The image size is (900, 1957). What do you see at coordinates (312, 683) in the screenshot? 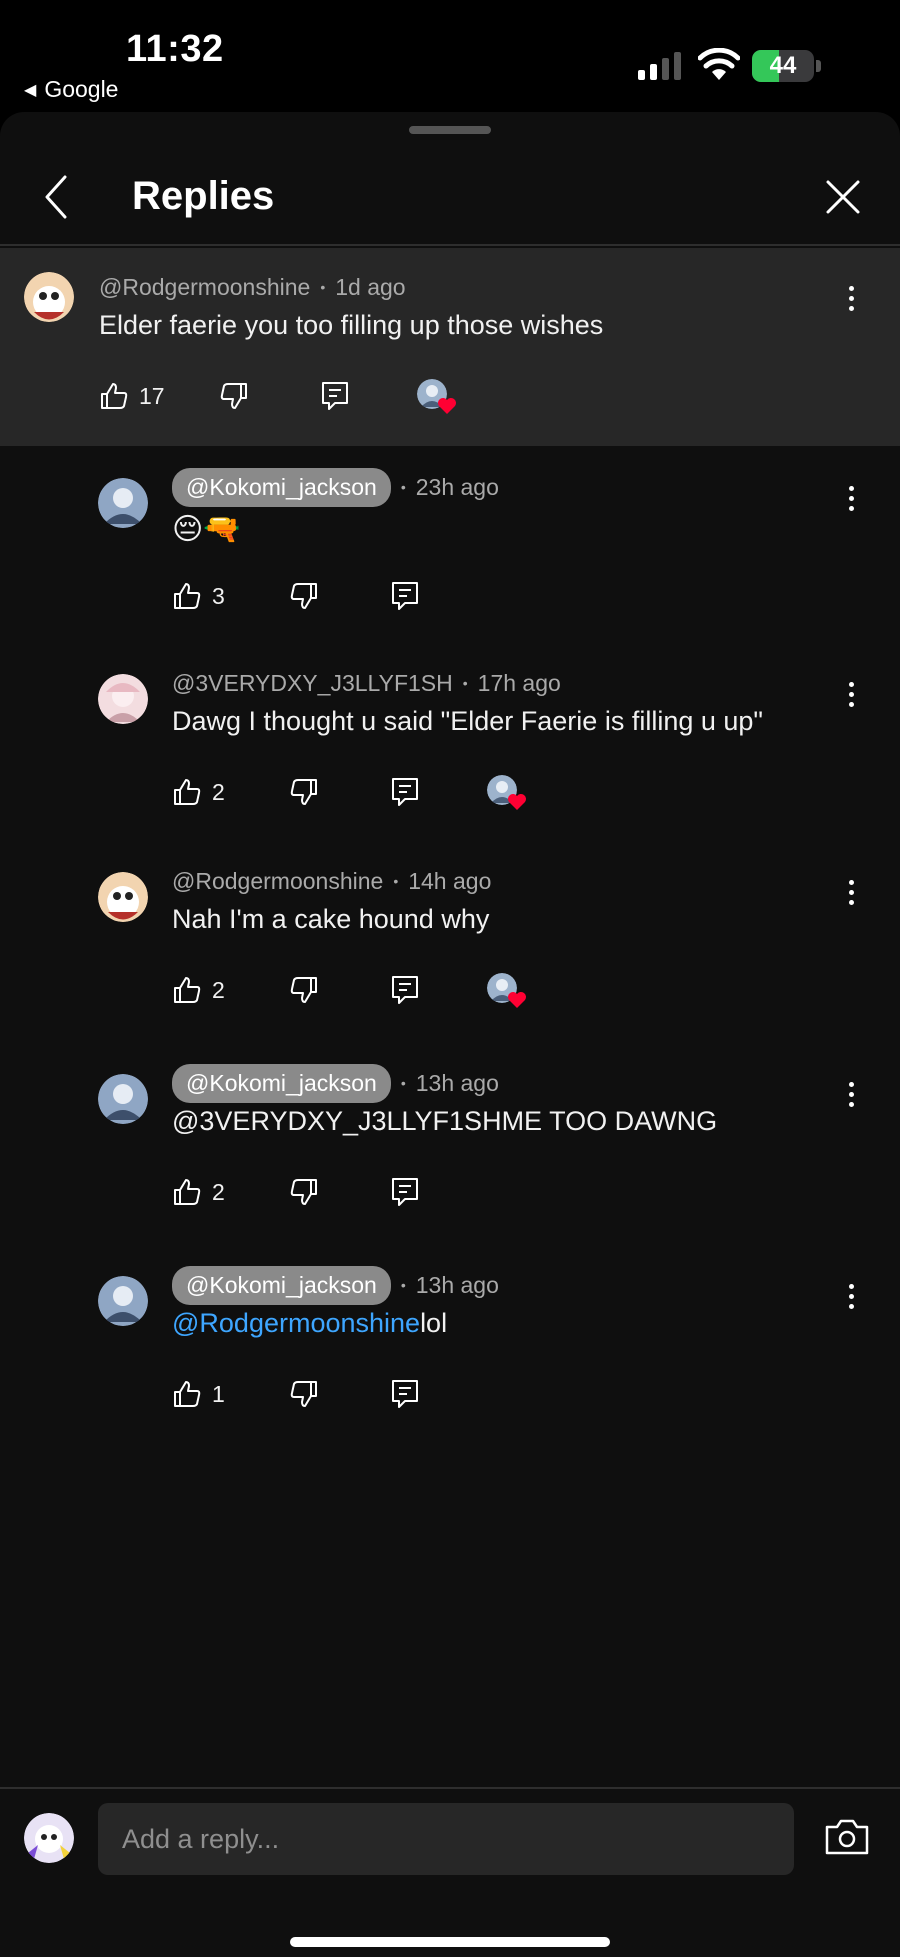
I see `comment-author: @3VERYDXY_J3LLYF1SH` at bounding box center [312, 683].